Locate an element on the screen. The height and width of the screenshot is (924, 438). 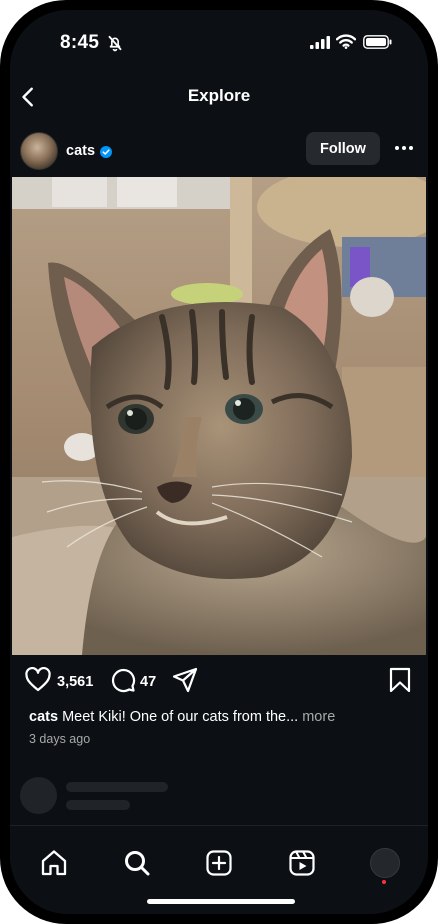
heart-icon is located at coordinates (38, 680).